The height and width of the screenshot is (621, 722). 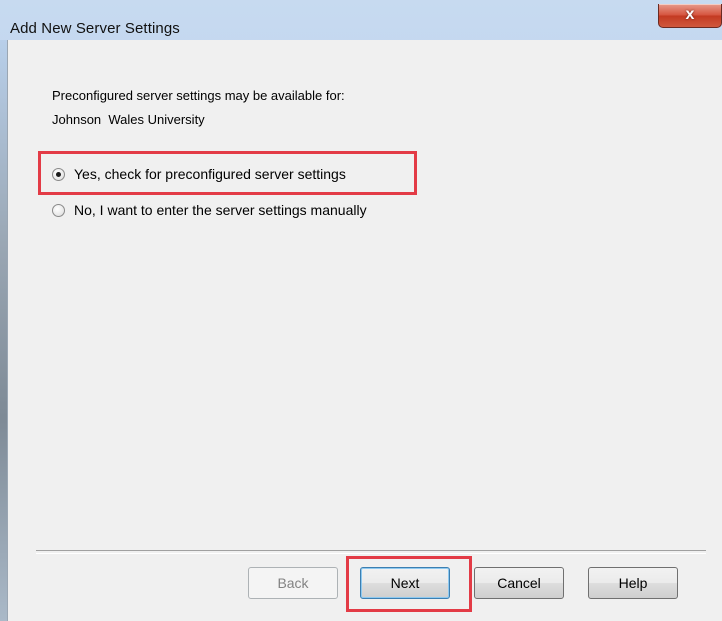 I want to click on highlight-box-next-button, so click(x=409, y=584).